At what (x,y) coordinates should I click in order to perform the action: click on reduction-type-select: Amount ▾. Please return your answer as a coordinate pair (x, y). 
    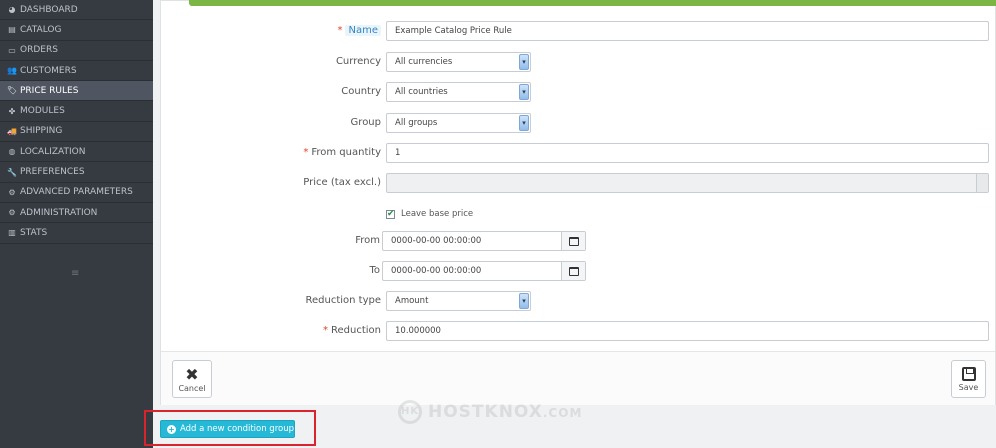
    Looking at the image, I should click on (458, 301).